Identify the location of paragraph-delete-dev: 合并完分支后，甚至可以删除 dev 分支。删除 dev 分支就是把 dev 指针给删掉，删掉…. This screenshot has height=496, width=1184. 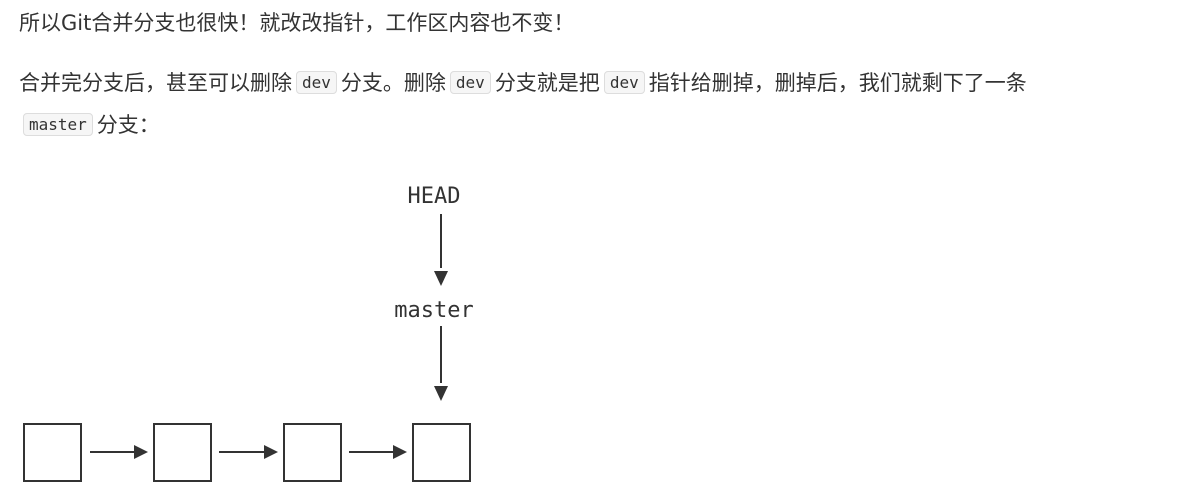
(523, 104).